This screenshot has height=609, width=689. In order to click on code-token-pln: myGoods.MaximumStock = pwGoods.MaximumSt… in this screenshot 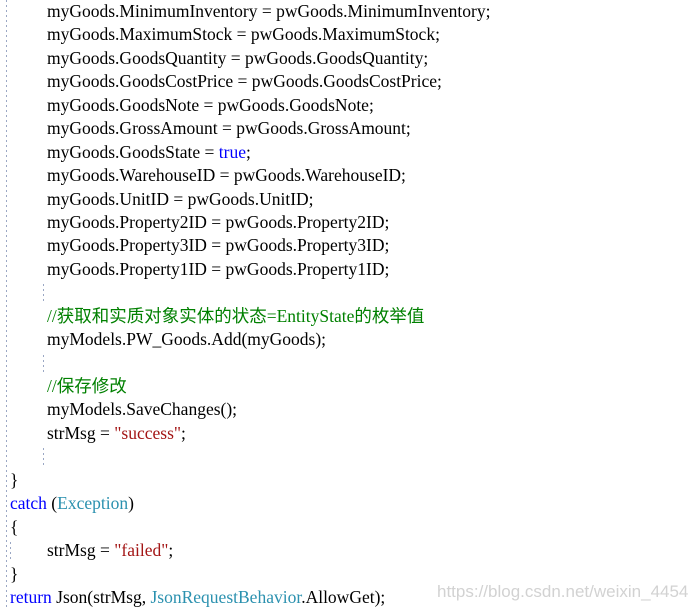, I will do `click(243, 34)`.